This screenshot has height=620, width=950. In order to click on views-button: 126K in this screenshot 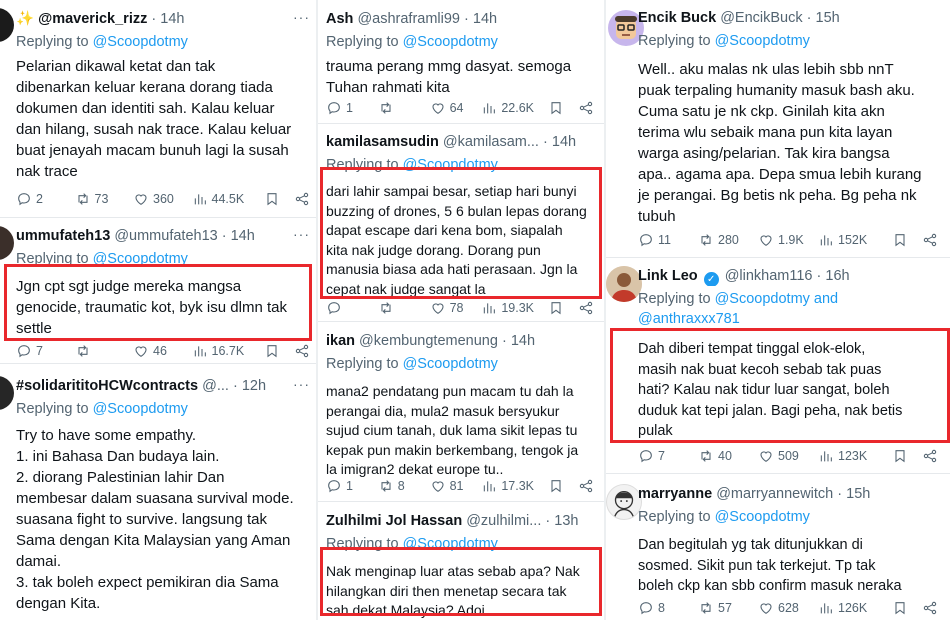, I will do `click(848, 608)`.